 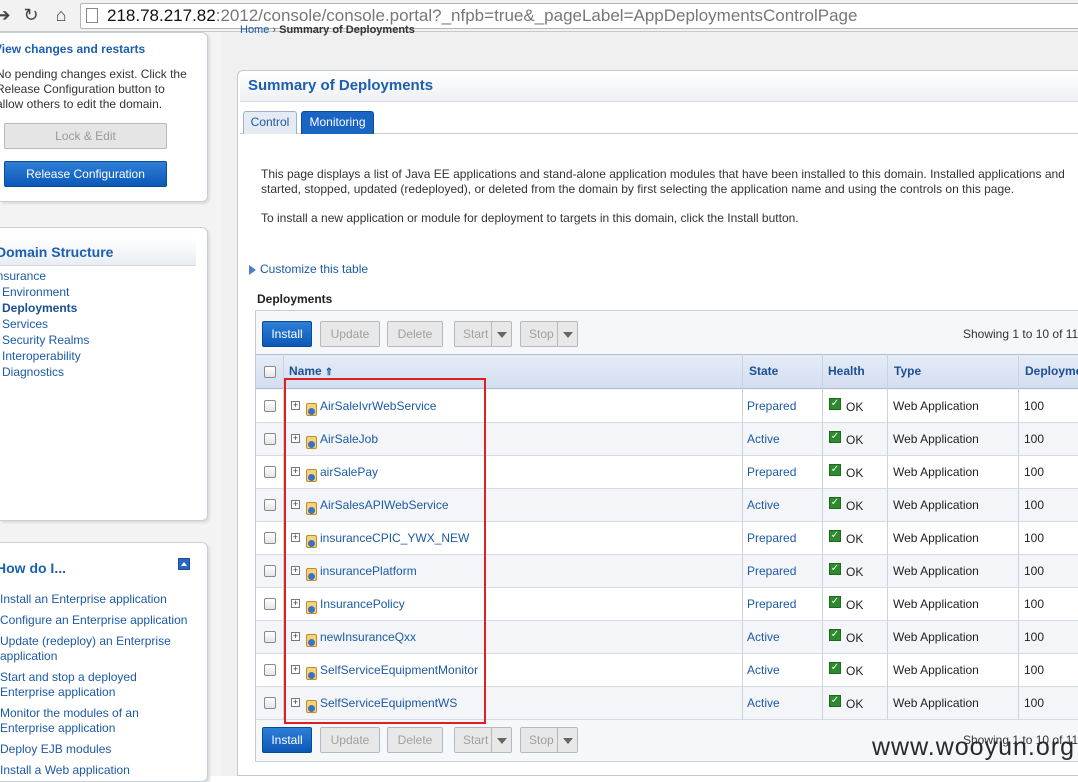 I want to click on watermark: www.wooyun.org, so click(x=973, y=747).